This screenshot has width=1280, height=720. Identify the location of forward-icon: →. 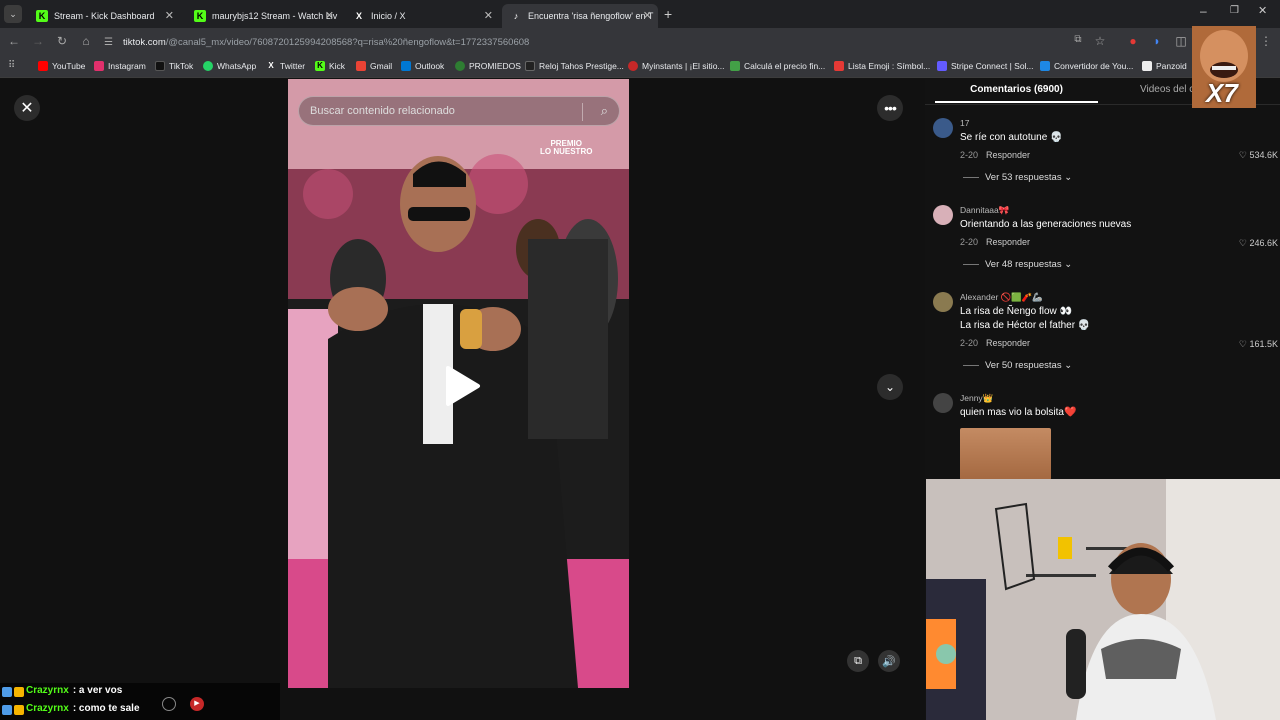
(38, 41).